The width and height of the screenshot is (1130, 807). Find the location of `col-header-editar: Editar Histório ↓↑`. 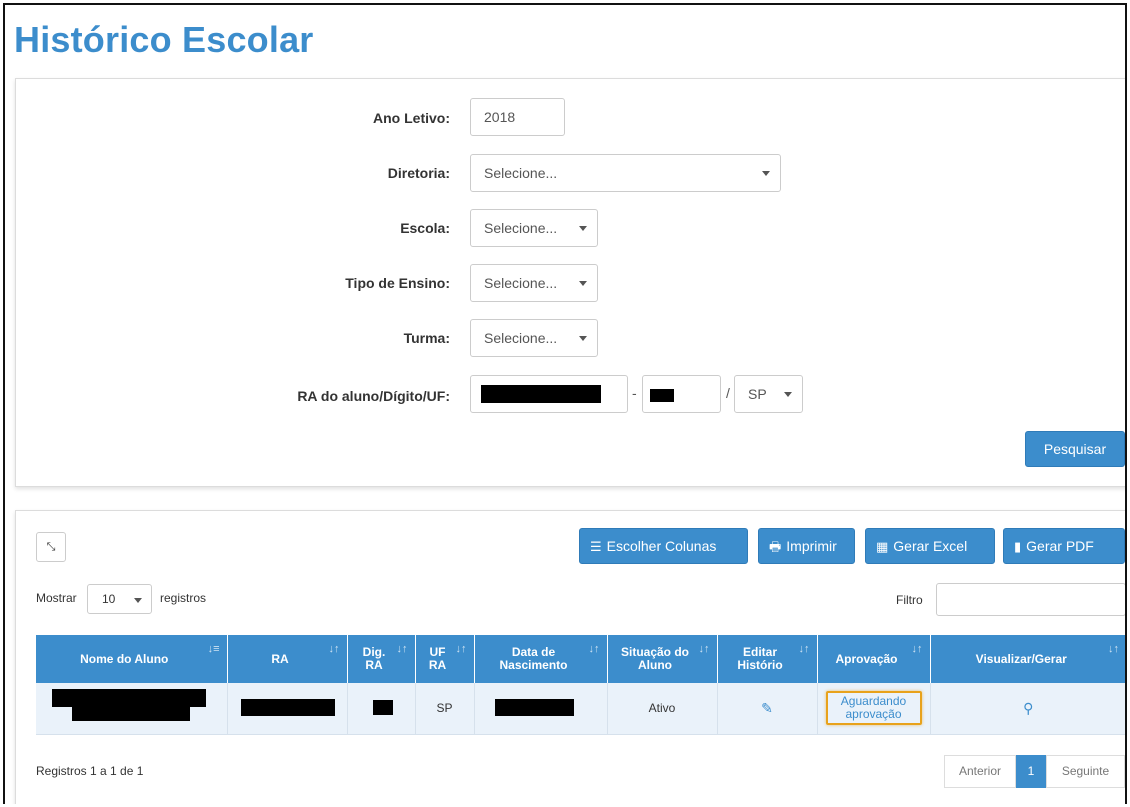

col-header-editar: Editar Histório ↓↑ is located at coordinates (767, 659).